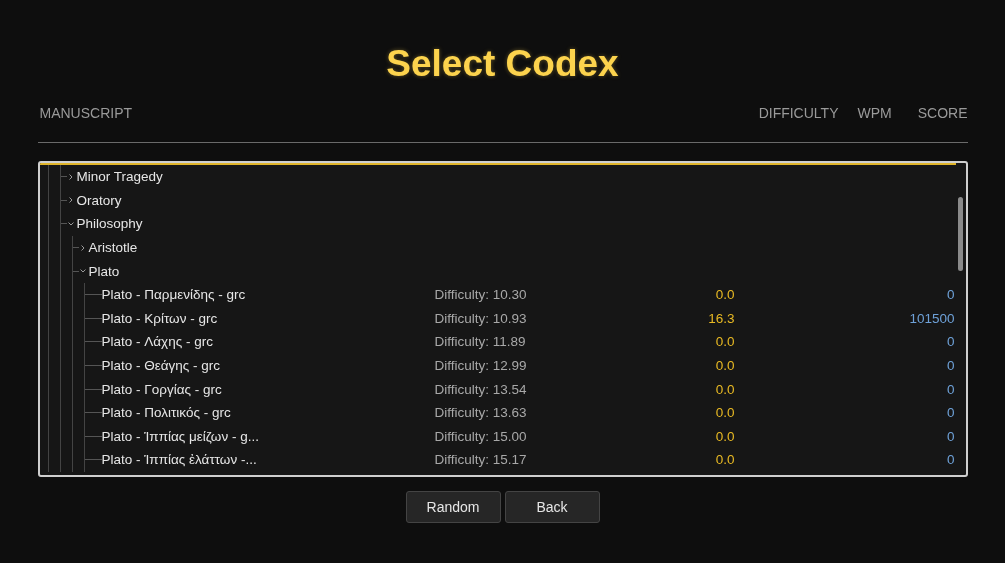  Describe the element at coordinates (481, 436) in the screenshot. I see `difficulty-value: Difficulty: 15.00` at that location.